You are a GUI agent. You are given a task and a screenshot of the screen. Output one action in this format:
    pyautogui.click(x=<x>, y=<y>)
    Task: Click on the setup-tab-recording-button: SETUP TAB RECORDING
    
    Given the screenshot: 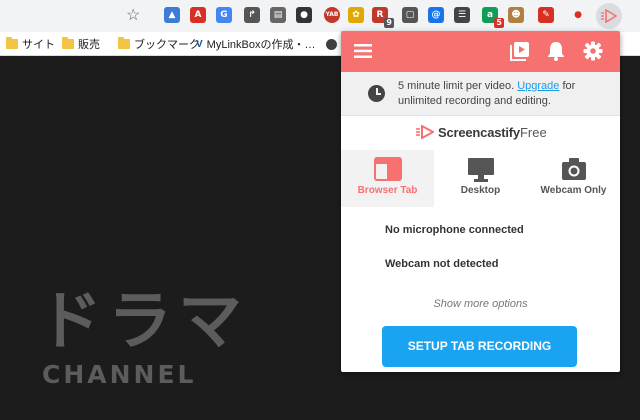 What is the action you would take?
    pyautogui.click(x=479, y=346)
    